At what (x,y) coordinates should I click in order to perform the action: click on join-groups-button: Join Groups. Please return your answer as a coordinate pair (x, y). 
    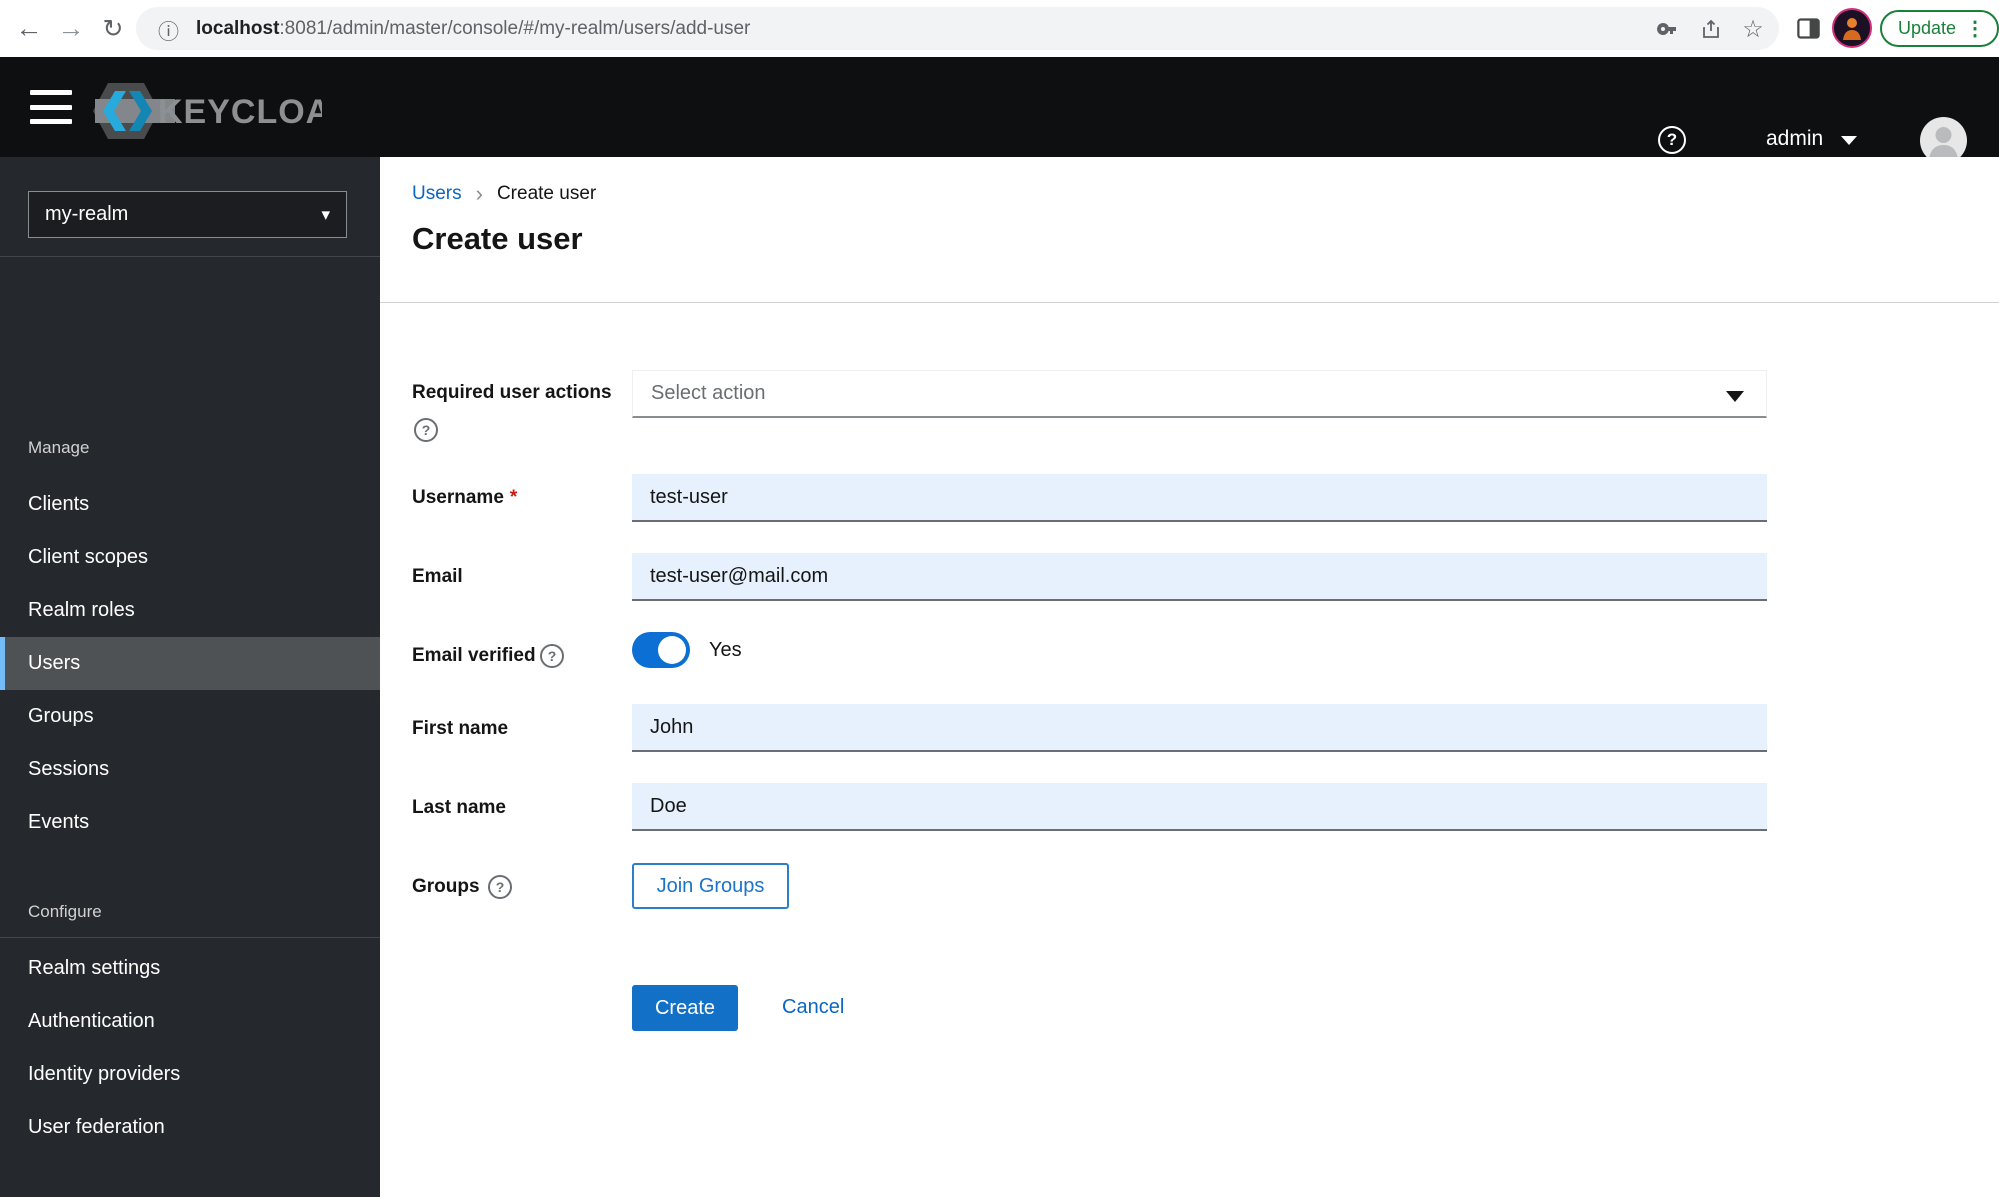
    Looking at the image, I should click on (710, 886).